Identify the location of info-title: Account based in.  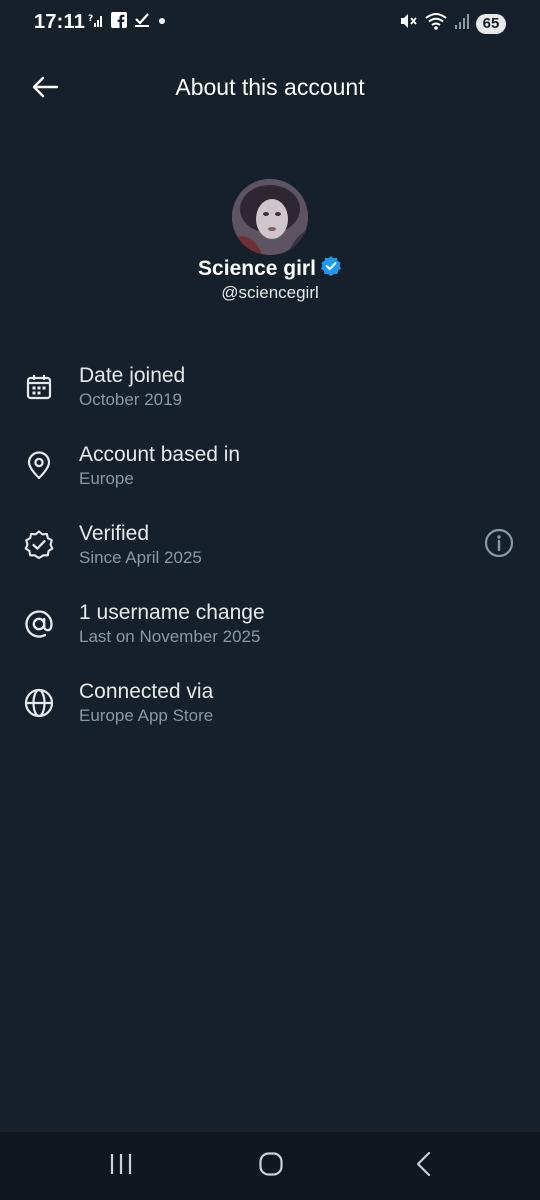
(160, 454).